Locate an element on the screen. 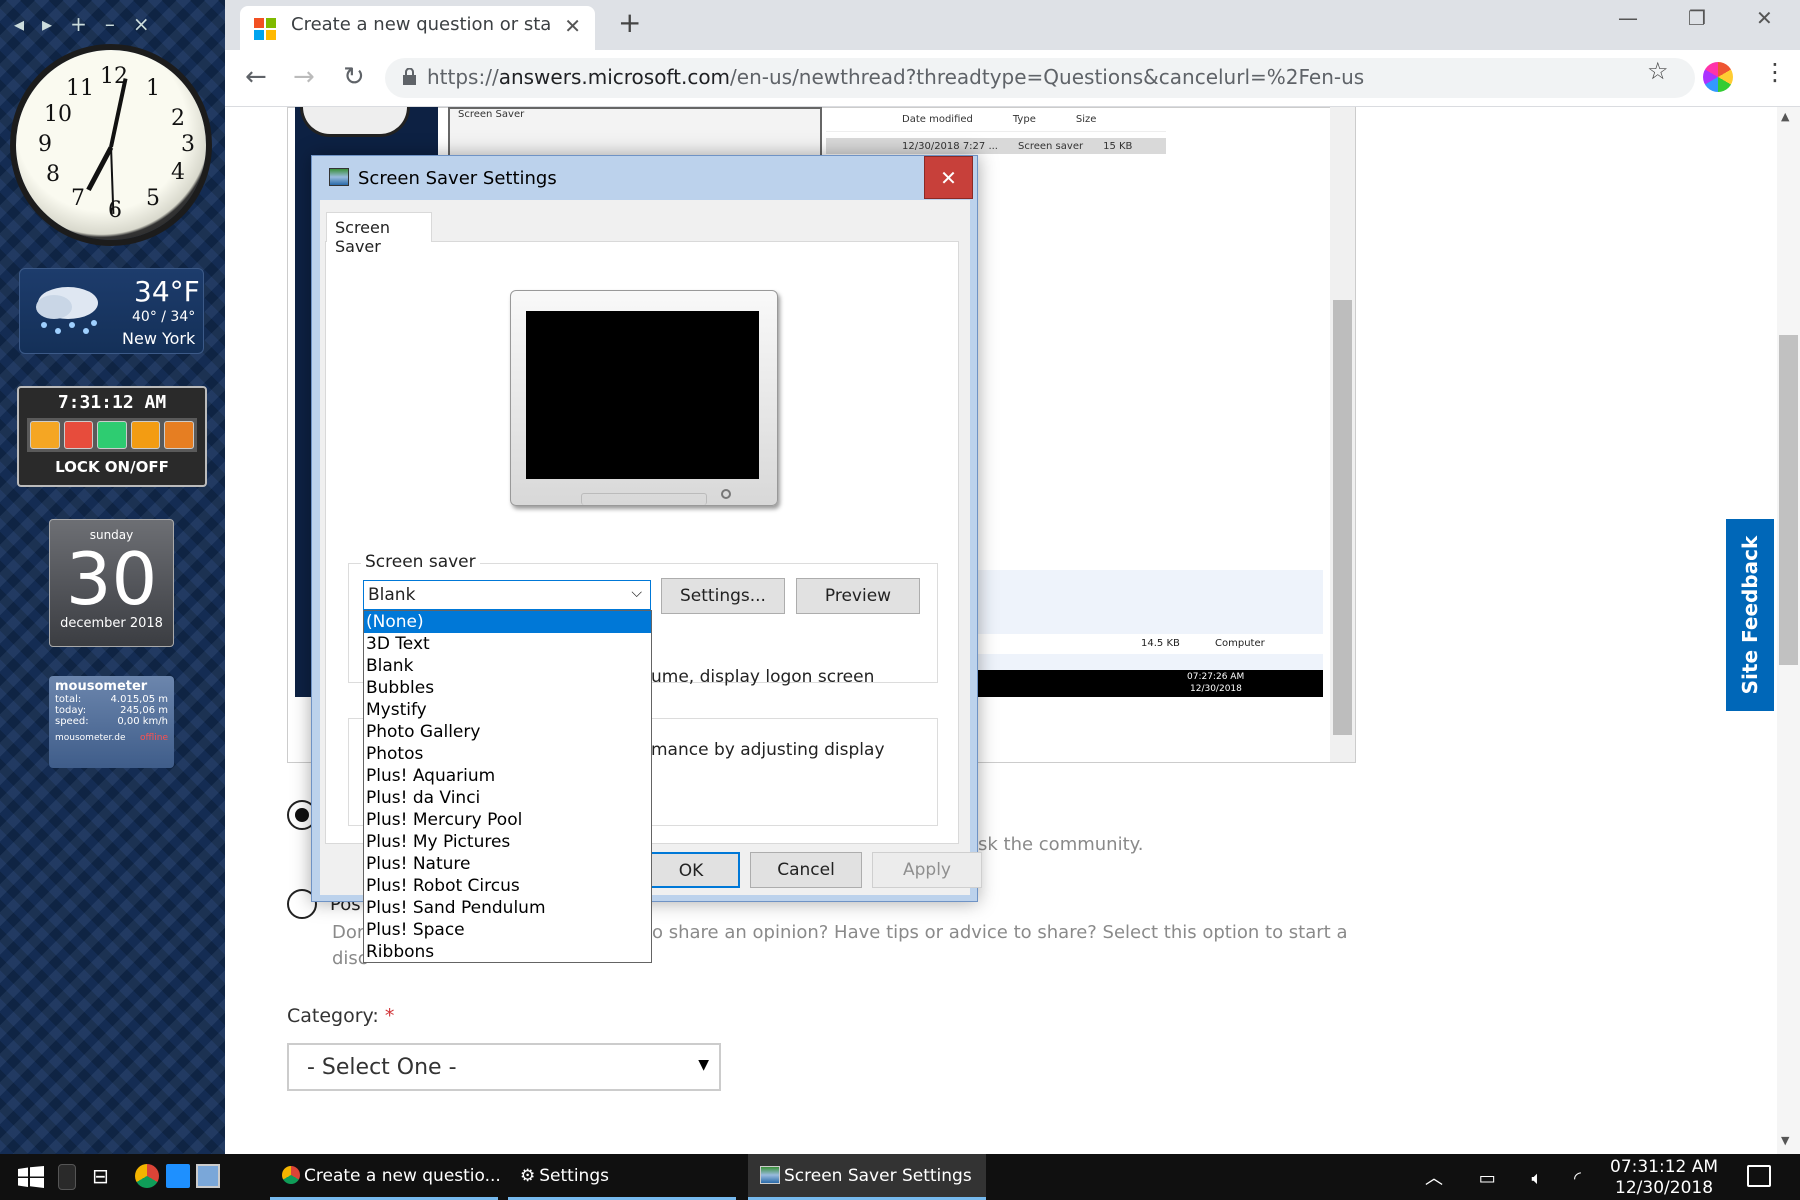 Image resolution: width=1800 pixels, height=1200 pixels. close-window-icon: ✕ is located at coordinates (1764, 18).